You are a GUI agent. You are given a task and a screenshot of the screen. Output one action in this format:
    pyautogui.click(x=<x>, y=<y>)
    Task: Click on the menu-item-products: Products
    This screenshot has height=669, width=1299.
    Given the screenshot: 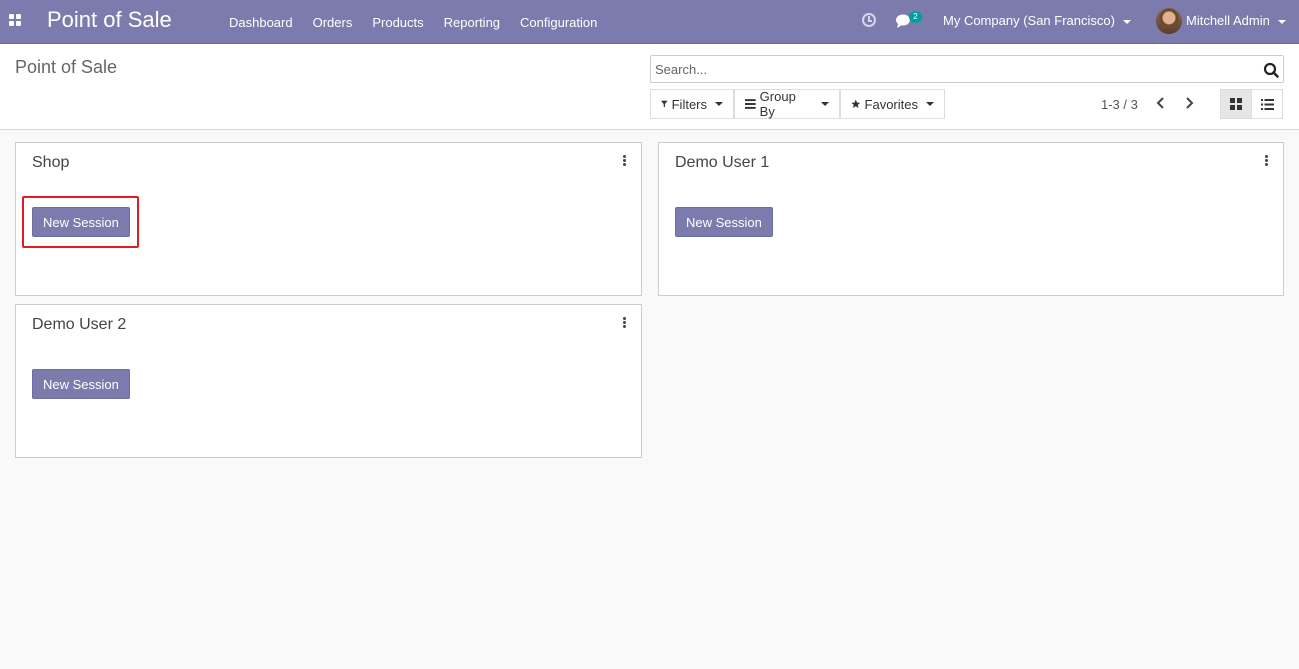 What is the action you would take?
    pyautogui.click(x=397, y=22)
    